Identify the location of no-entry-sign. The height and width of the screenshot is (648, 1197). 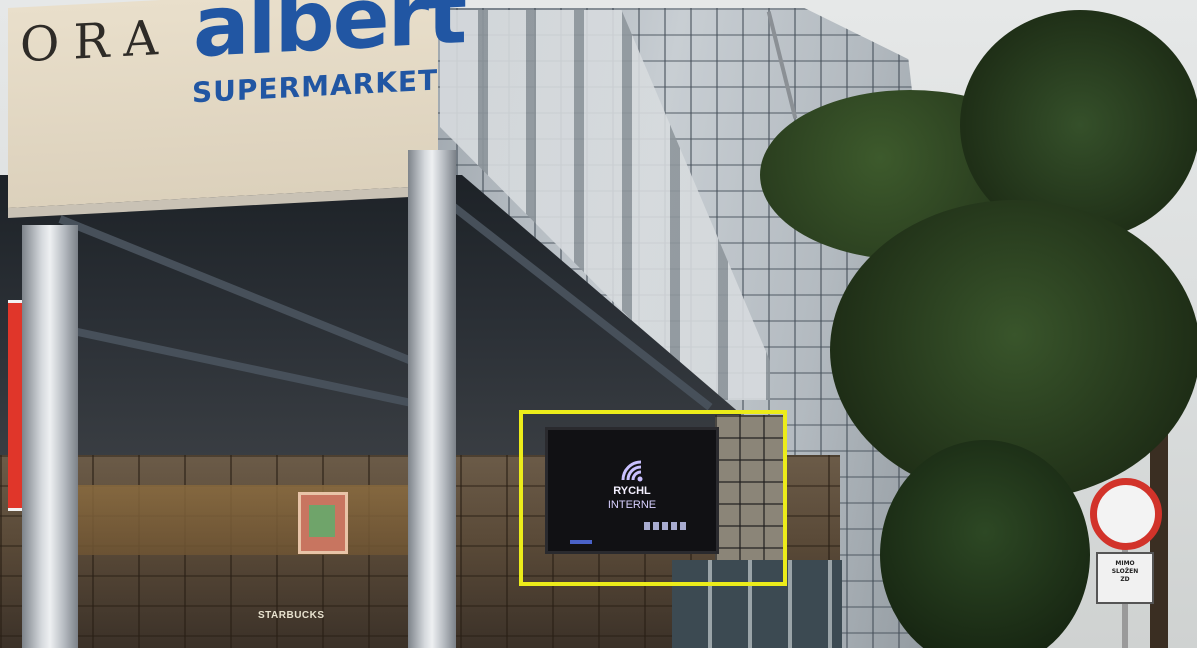
(1126, 514).